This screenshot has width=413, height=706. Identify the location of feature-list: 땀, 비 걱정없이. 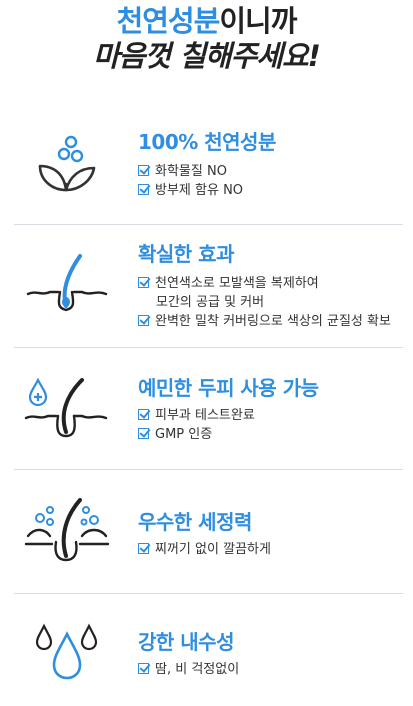
(188, 669).